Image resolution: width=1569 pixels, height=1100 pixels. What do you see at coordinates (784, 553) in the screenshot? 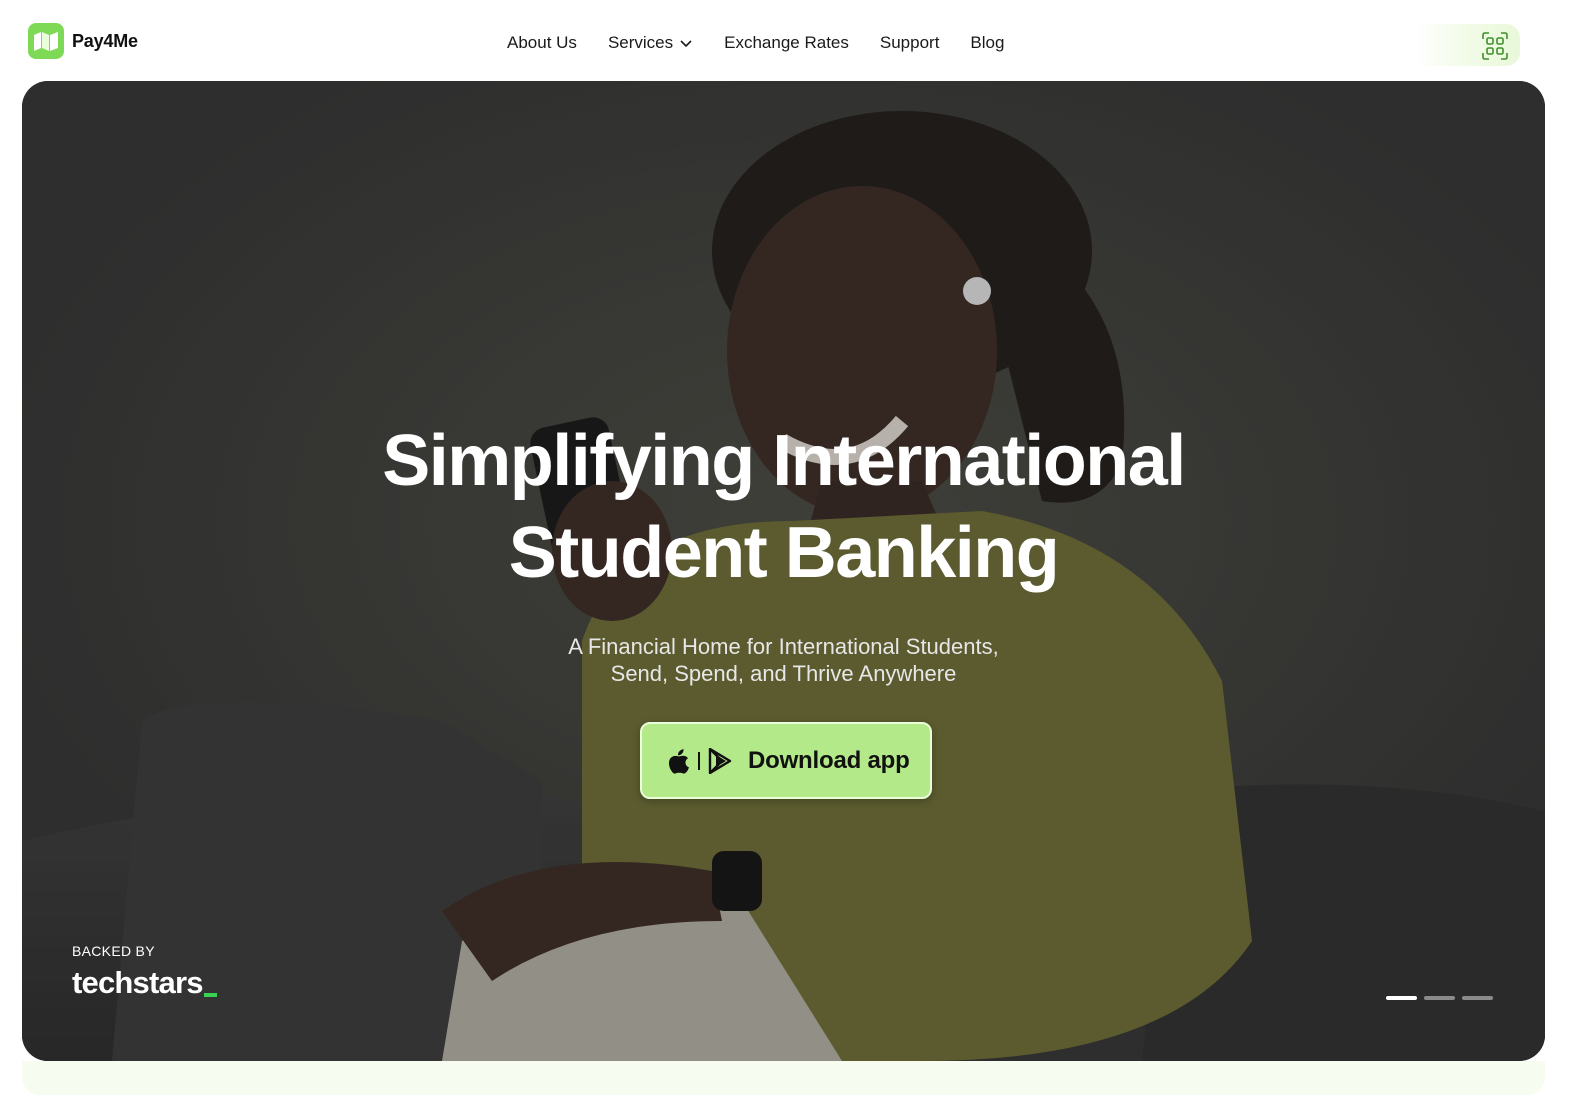
I see `headline-line-2: Student Banking` at bounding box center [784, 553].